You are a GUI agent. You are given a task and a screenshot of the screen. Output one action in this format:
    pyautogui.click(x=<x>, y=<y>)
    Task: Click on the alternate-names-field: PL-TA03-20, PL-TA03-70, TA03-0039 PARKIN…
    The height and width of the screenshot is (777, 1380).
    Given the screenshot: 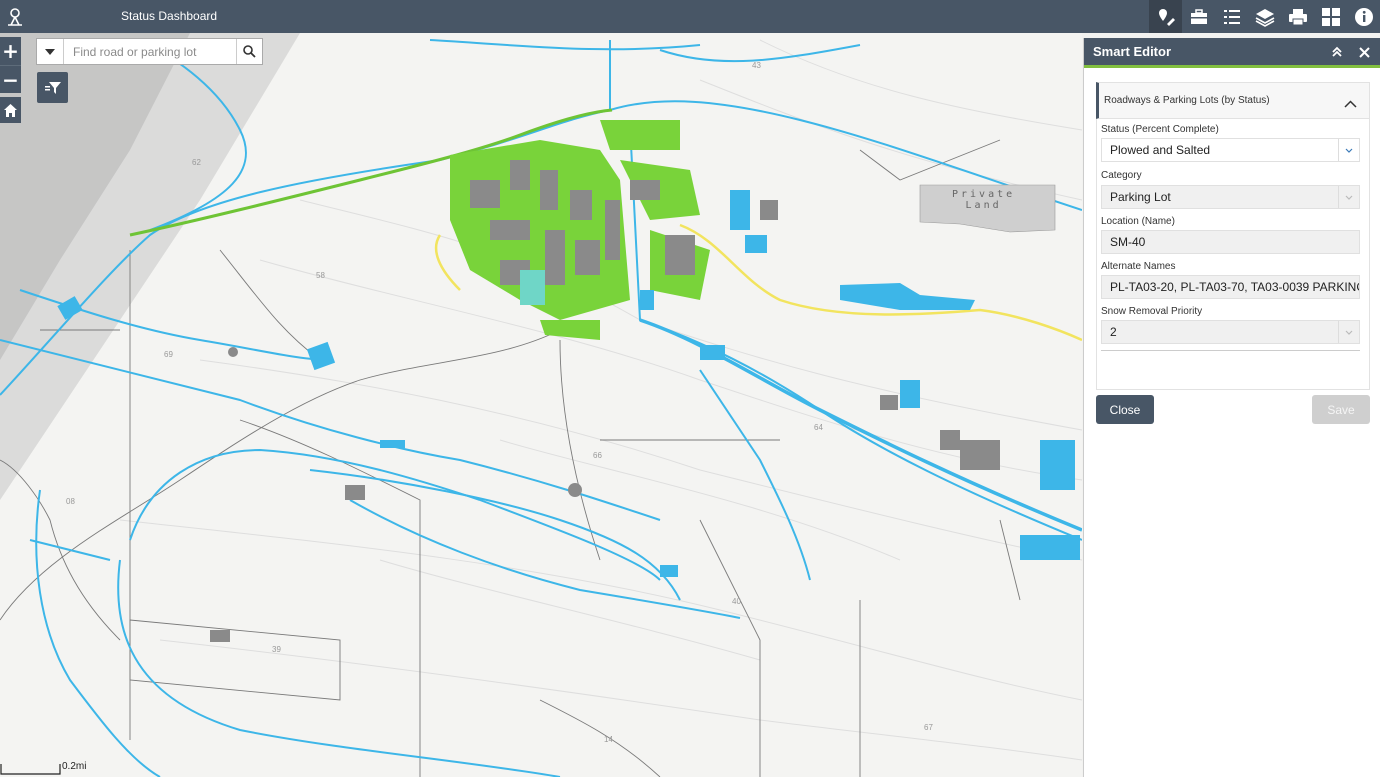 What is the action you would take?
    pyautogui.click(x=1230, y=287)
    